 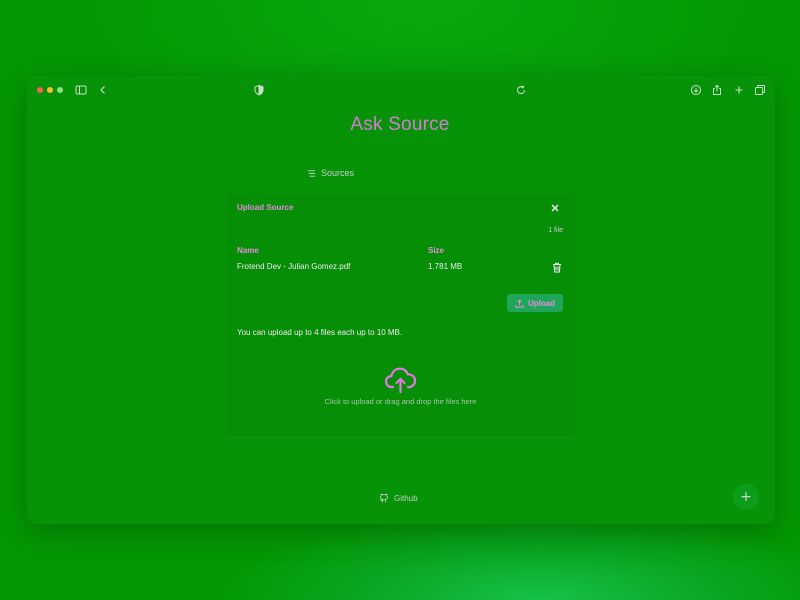 I want to click on add-button: +, so click(x=746, y=497).